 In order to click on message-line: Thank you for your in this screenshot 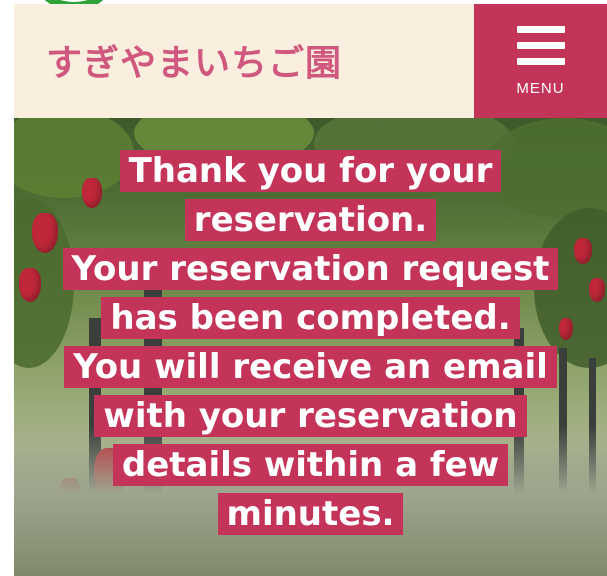, I will do `click(310, 171)`.